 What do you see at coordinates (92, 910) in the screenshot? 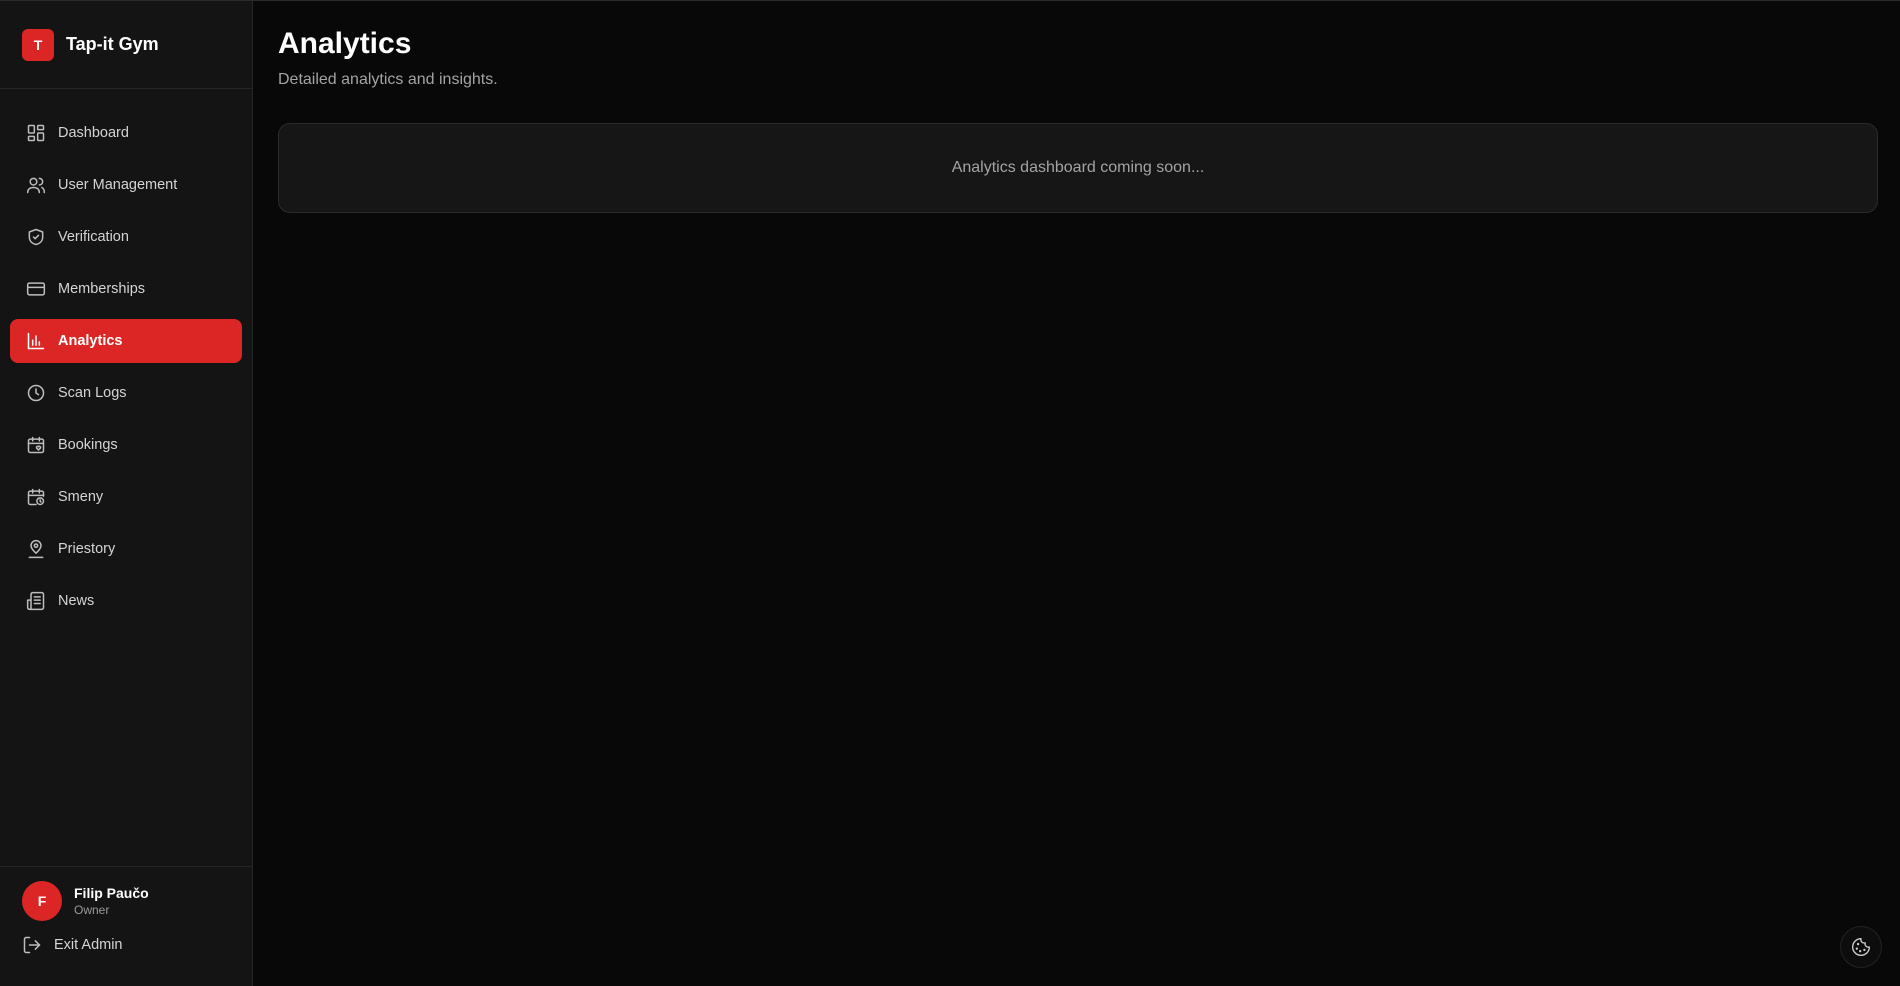
I see `user-role: Owner` at bounding box center [92, 910].